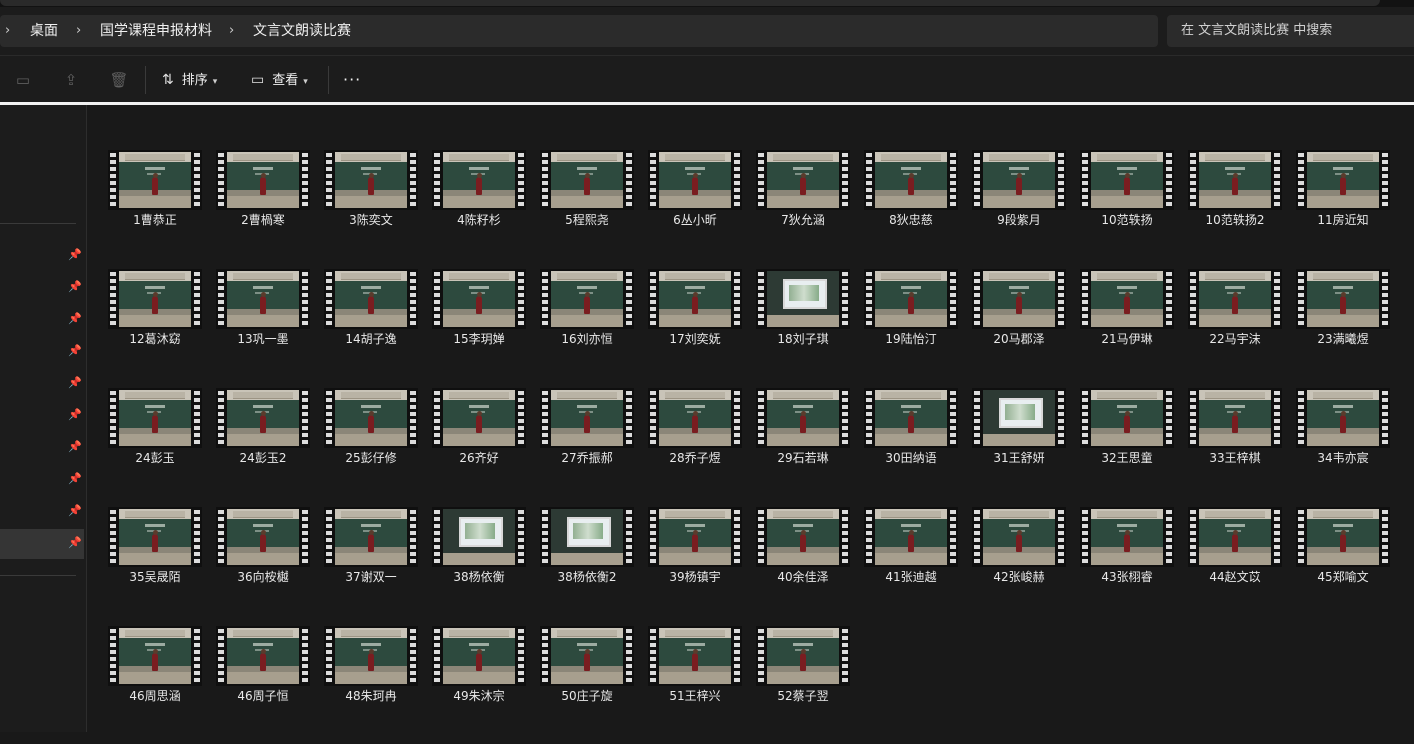  I want to click on file-tile: 10范轶扬2, so click(1235, 209).